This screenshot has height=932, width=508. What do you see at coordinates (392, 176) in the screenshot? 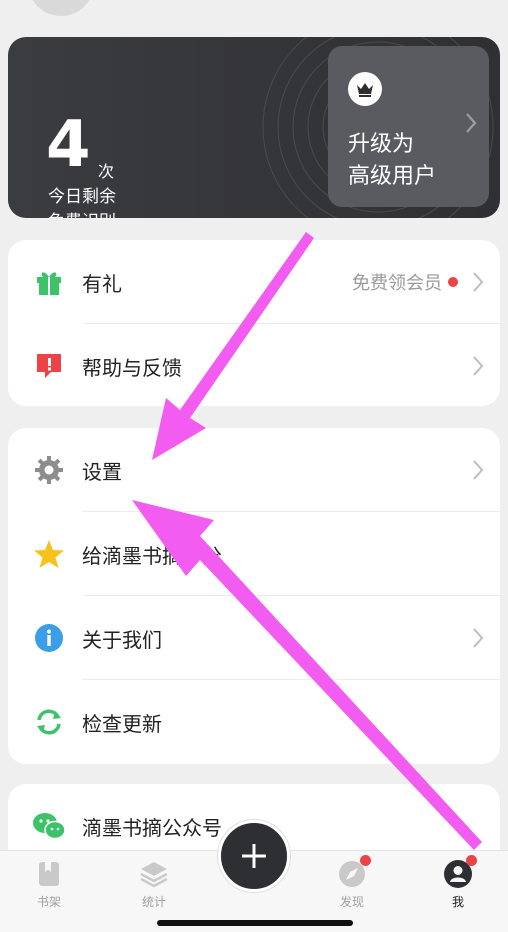
I see `premium-user-label: 高级用户` at bounding box center [392, 176].